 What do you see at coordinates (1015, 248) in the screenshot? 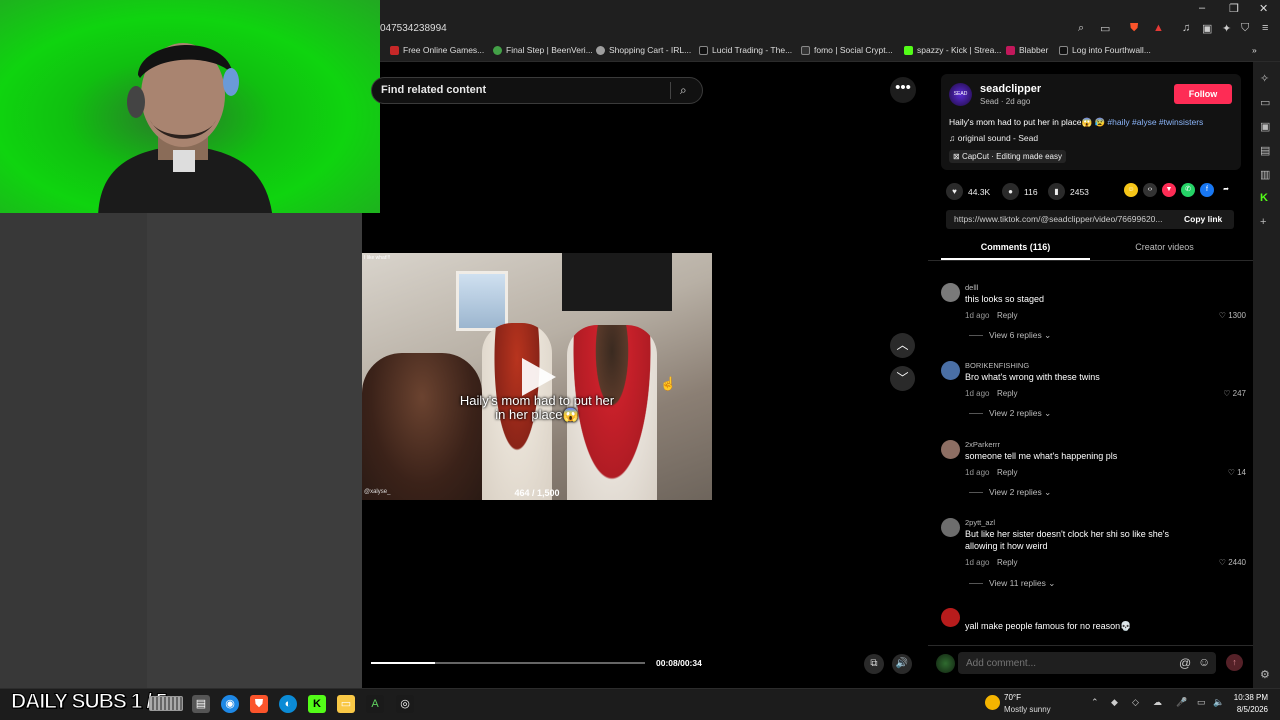
I see `tab-comments: Comments (116)` at bounding box center [1015, 248].